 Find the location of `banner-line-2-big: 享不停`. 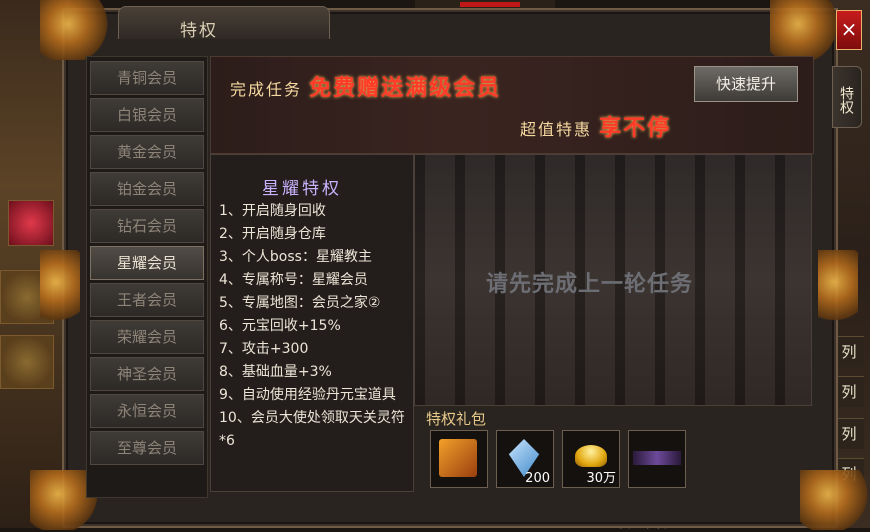

banner-line-2-big: 享不停 is located at coordinates (635, 128).